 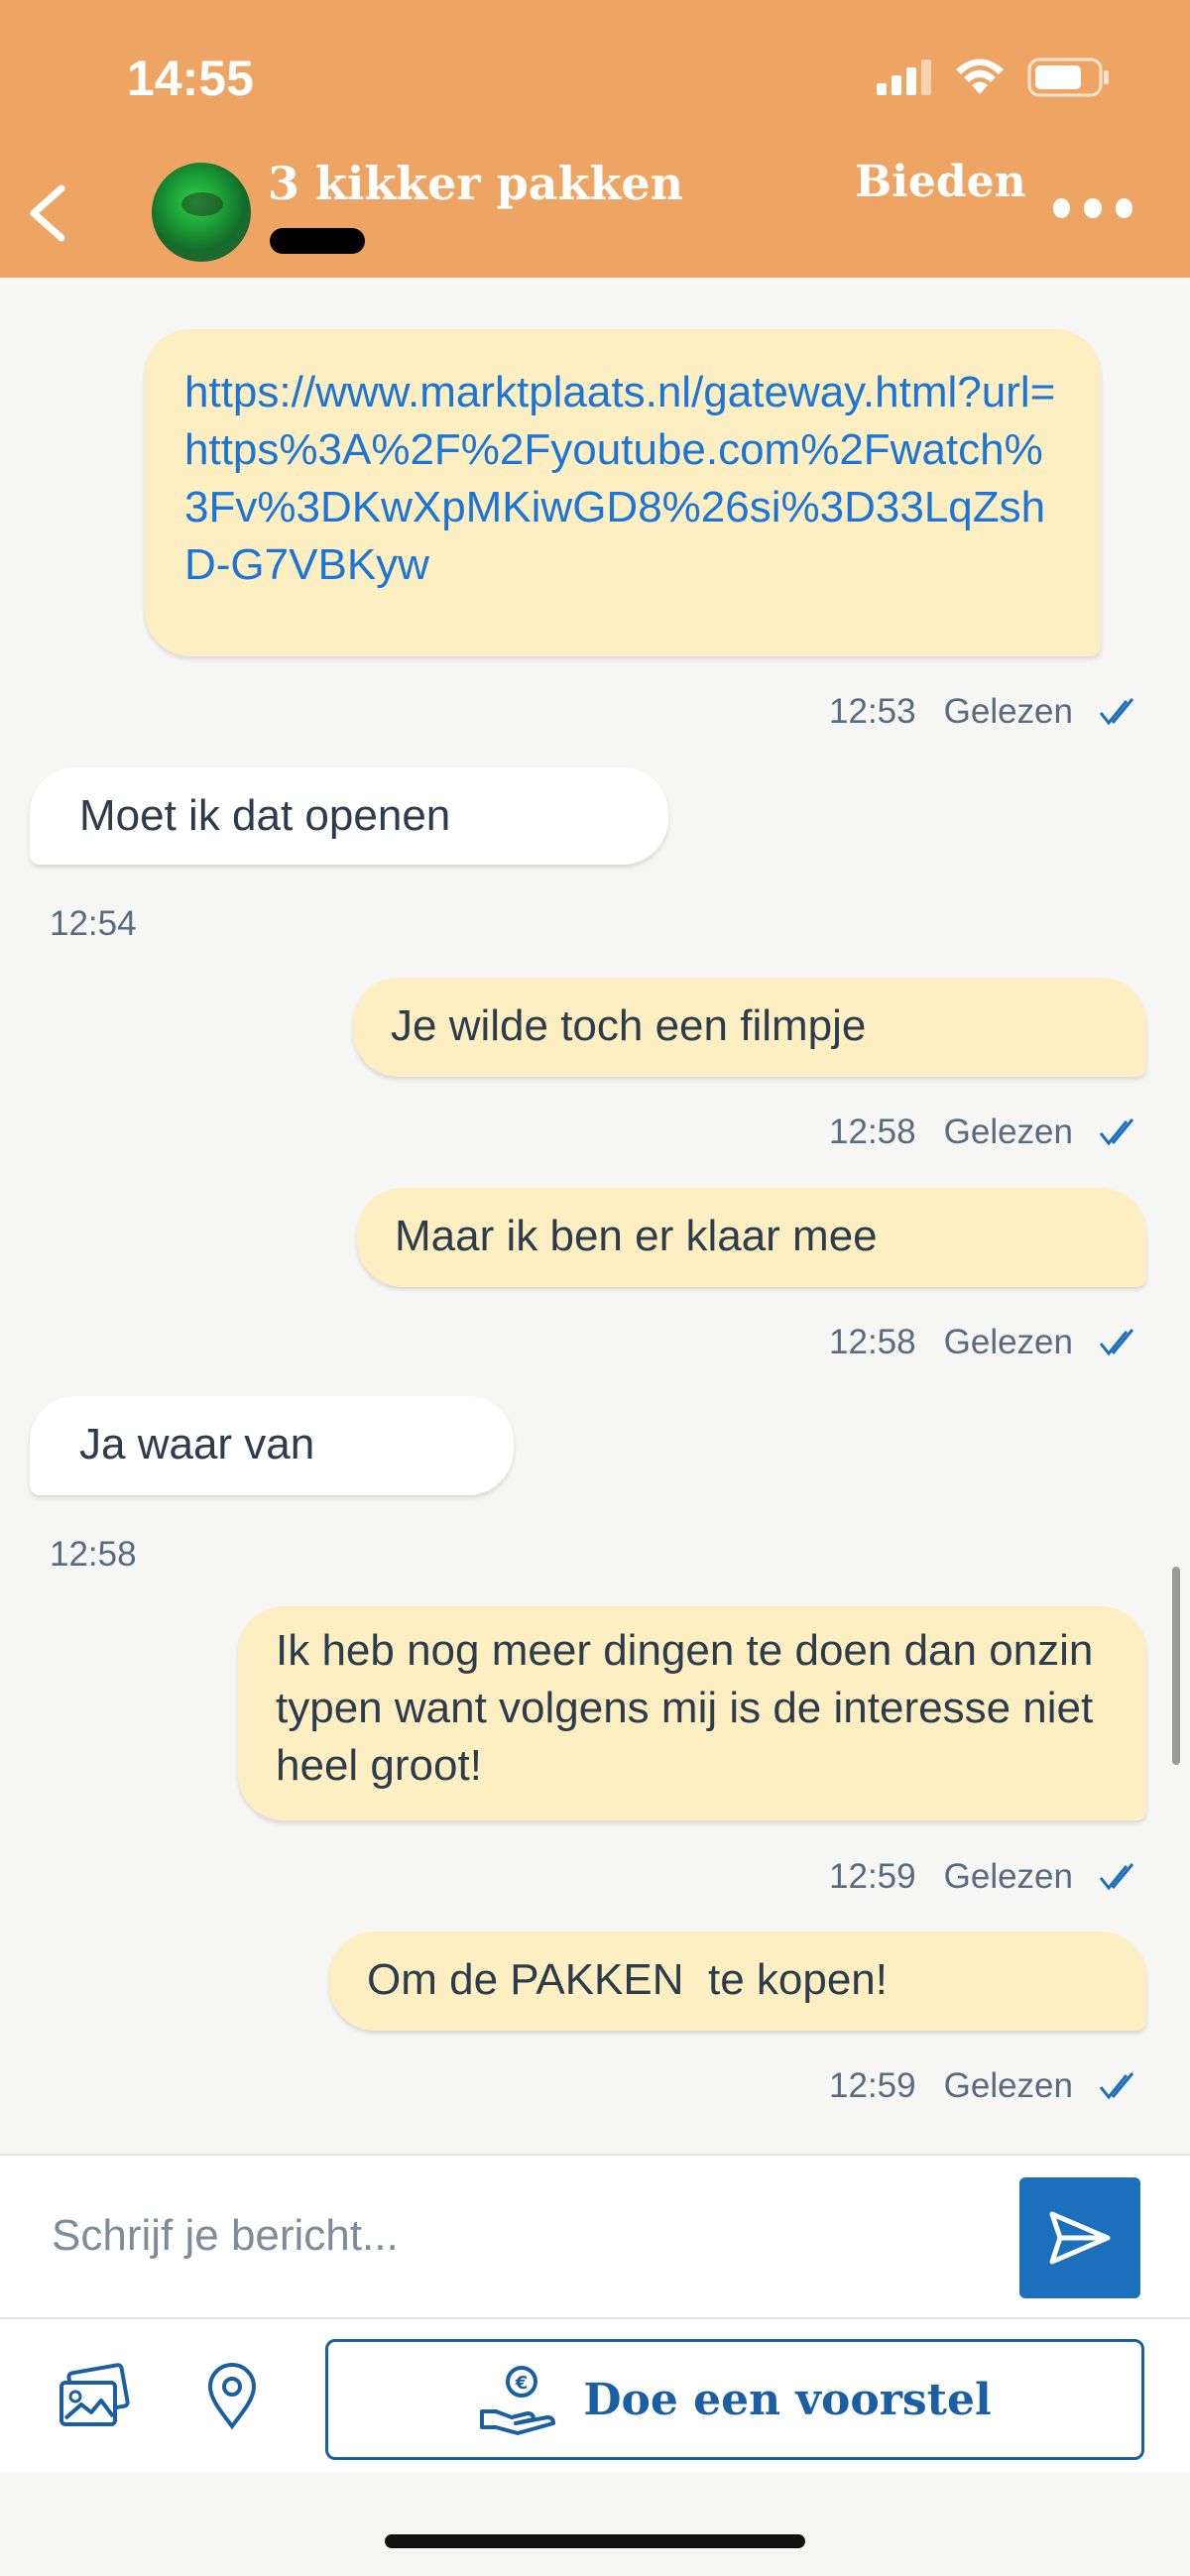 I want to click on message-bubble-outgoing: Om de PAKKEN te kopen!, so click(x=737, y=1981).